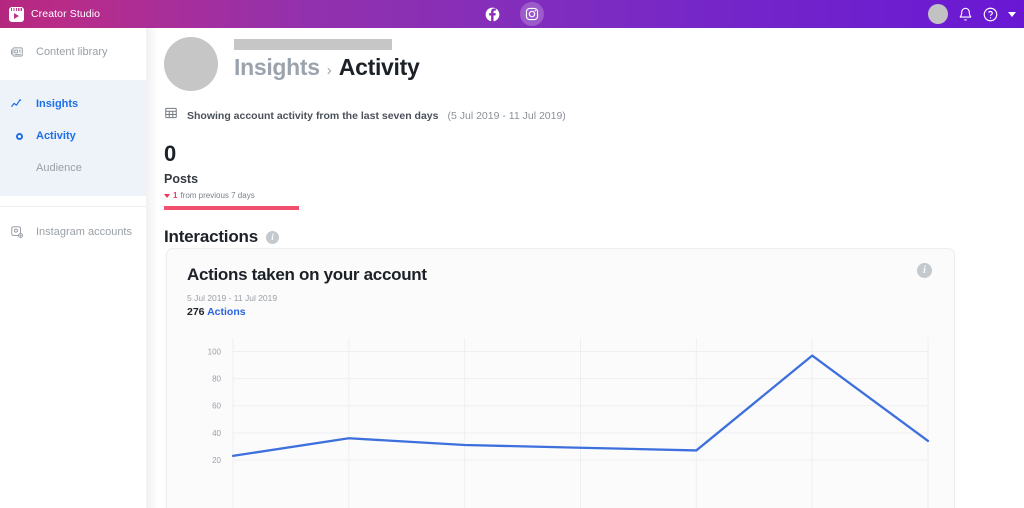 Image resolution: width=1024 pixels, height=508 pixels. Describe the element at coordinates (226, 312) in the screenshot. I see `card-total-link: Actions` at that location.